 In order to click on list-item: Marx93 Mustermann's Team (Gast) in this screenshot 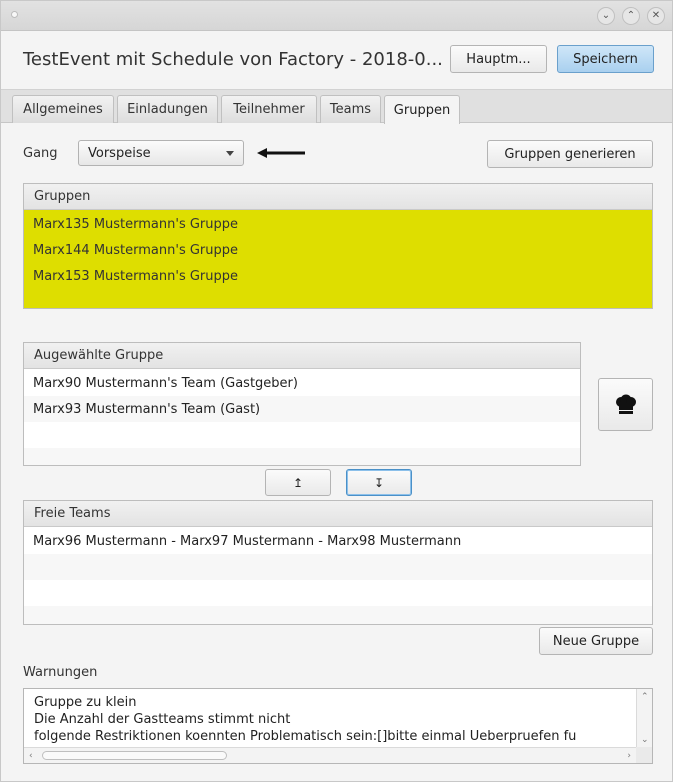, I will do `click(302, 409)`.